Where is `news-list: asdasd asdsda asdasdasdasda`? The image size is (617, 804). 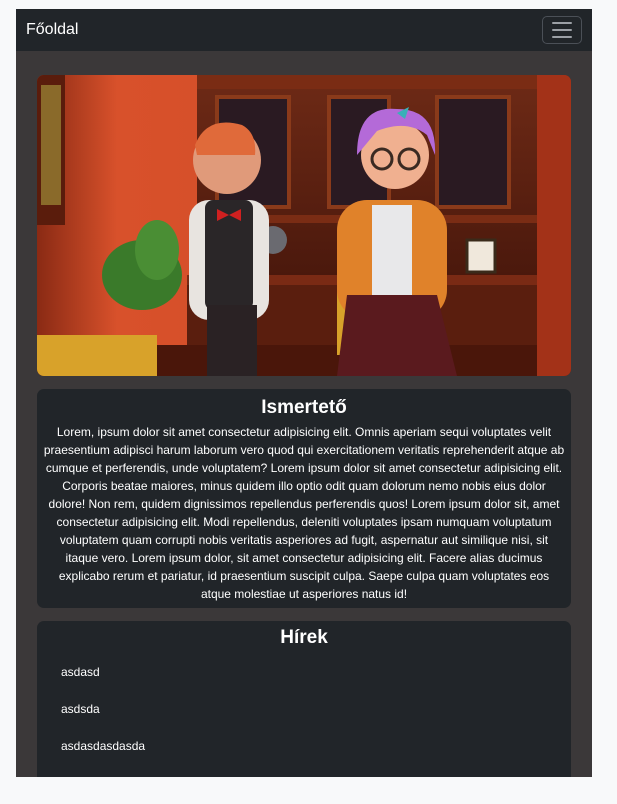 news-list: asdasd asdsda asdasdasdasda is located at coordinates (304, 709).